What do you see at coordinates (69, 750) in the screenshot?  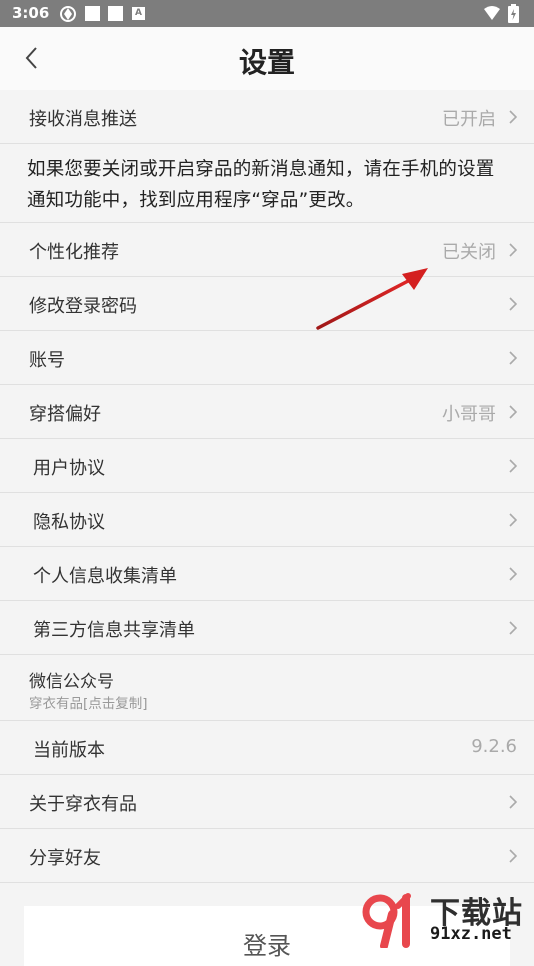 I see `row-label: 当前版本` at bounding box center [69, 750].